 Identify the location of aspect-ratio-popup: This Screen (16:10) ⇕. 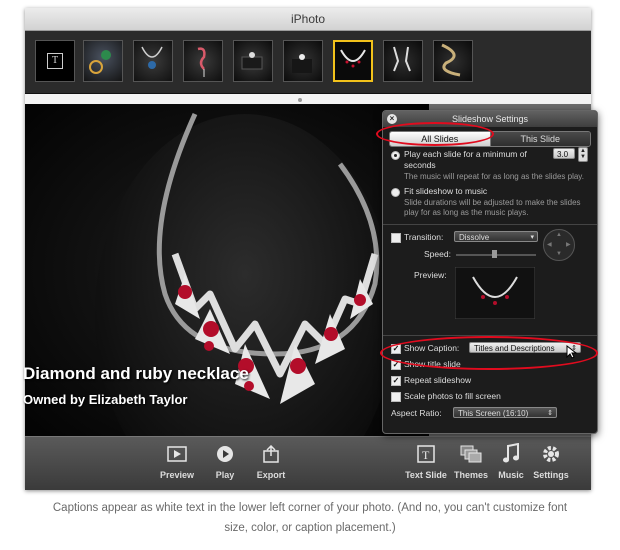
(505, 412).